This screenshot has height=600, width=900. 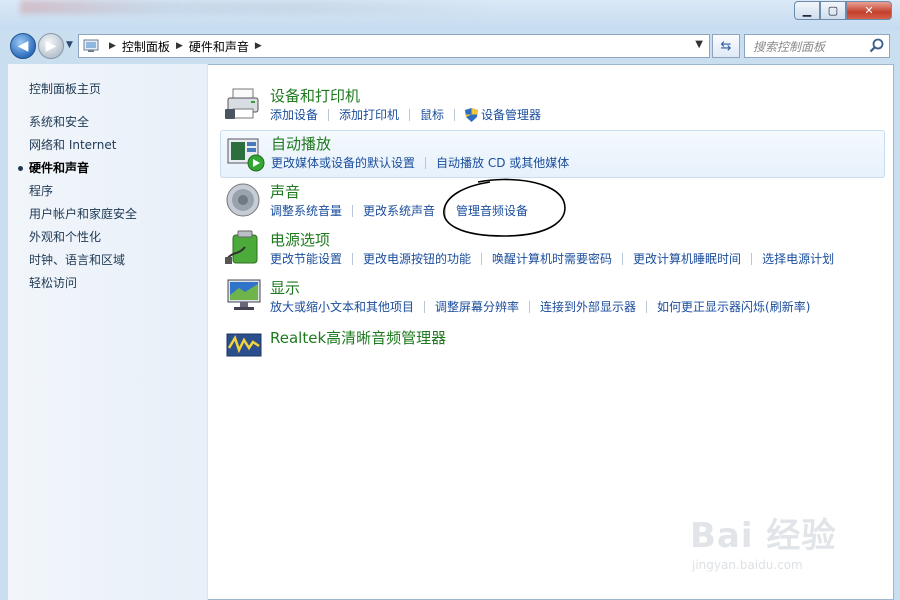 What do you see at coordinates (92, 46) in the screenshot?
I see `control-panel-icon` at bounding box center [92, 46].